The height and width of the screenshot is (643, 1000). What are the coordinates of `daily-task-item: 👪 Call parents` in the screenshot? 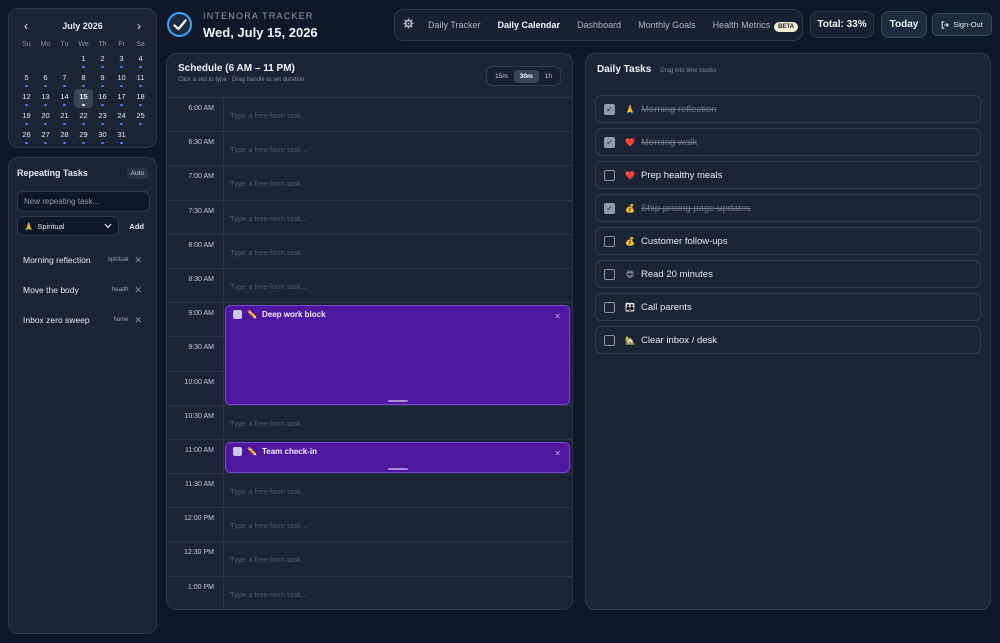 It's located at (788, 307).